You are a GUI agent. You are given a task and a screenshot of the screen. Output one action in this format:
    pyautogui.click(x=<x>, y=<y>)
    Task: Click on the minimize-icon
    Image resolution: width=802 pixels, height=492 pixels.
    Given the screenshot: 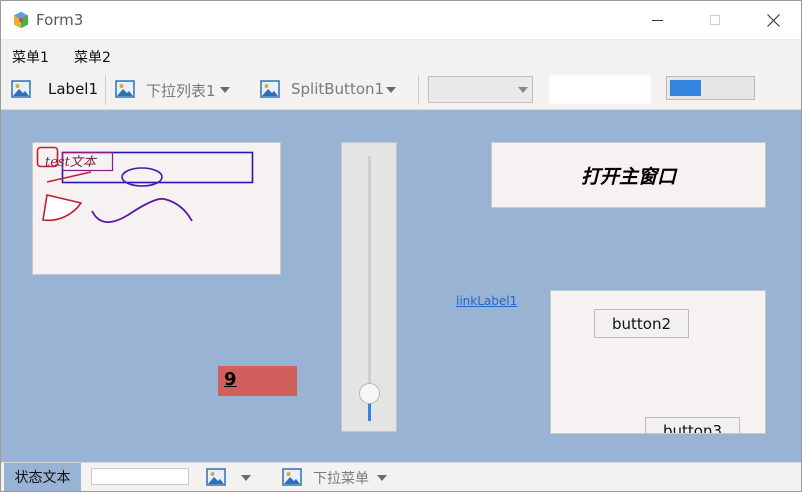 What is the action you would take?
    pyautogui.click(x=657, y=20)
    